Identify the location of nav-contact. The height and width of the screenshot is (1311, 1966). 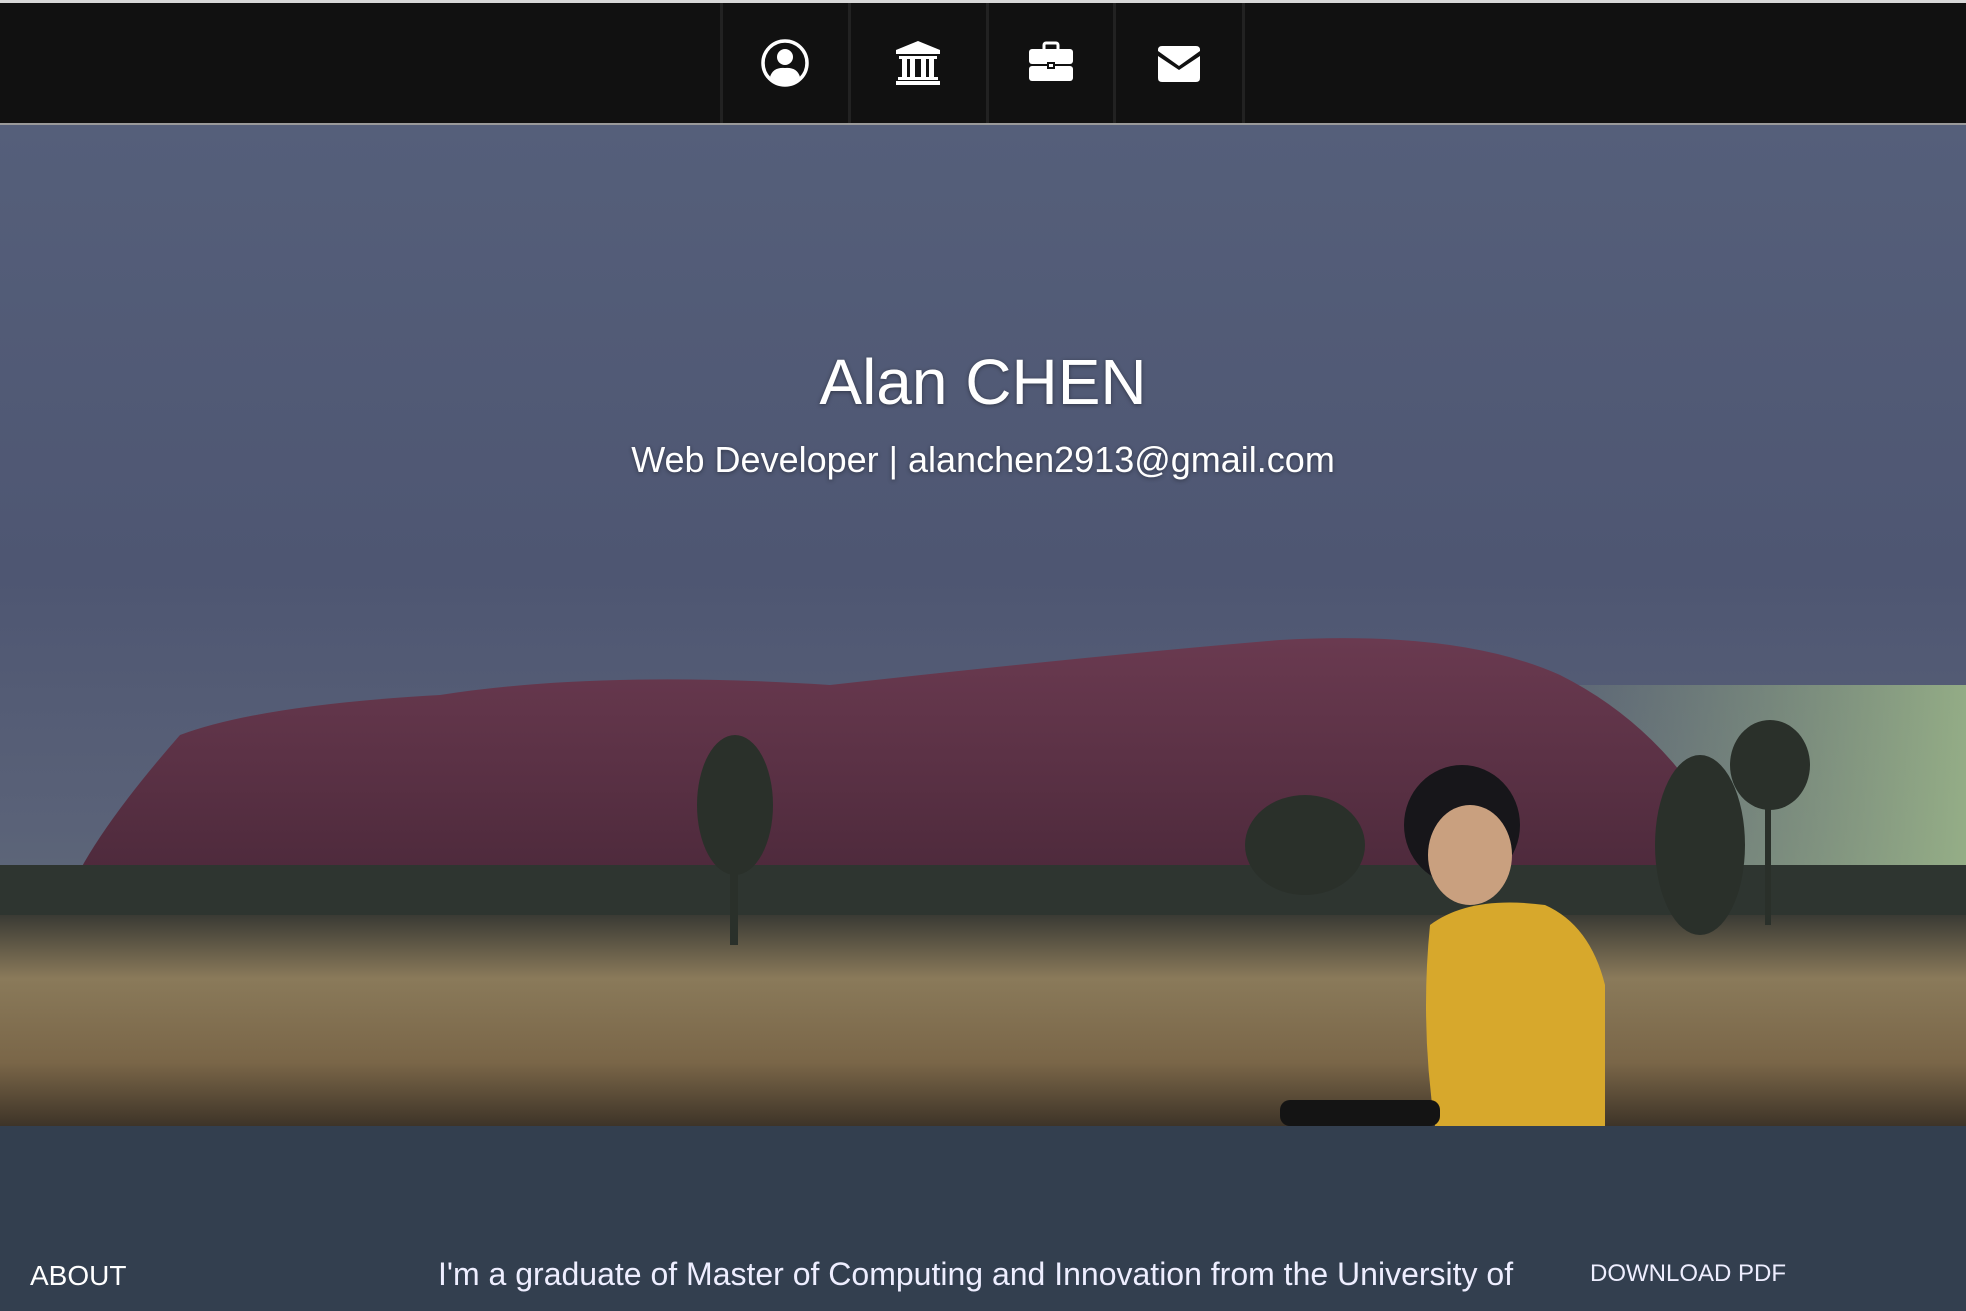
(1180, 63).